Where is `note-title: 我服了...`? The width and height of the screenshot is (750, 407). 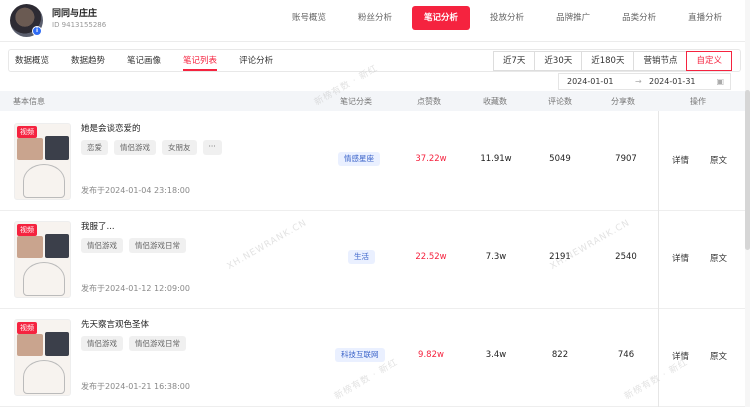 note-title: 我服了... is located at coordinates (98, 226).